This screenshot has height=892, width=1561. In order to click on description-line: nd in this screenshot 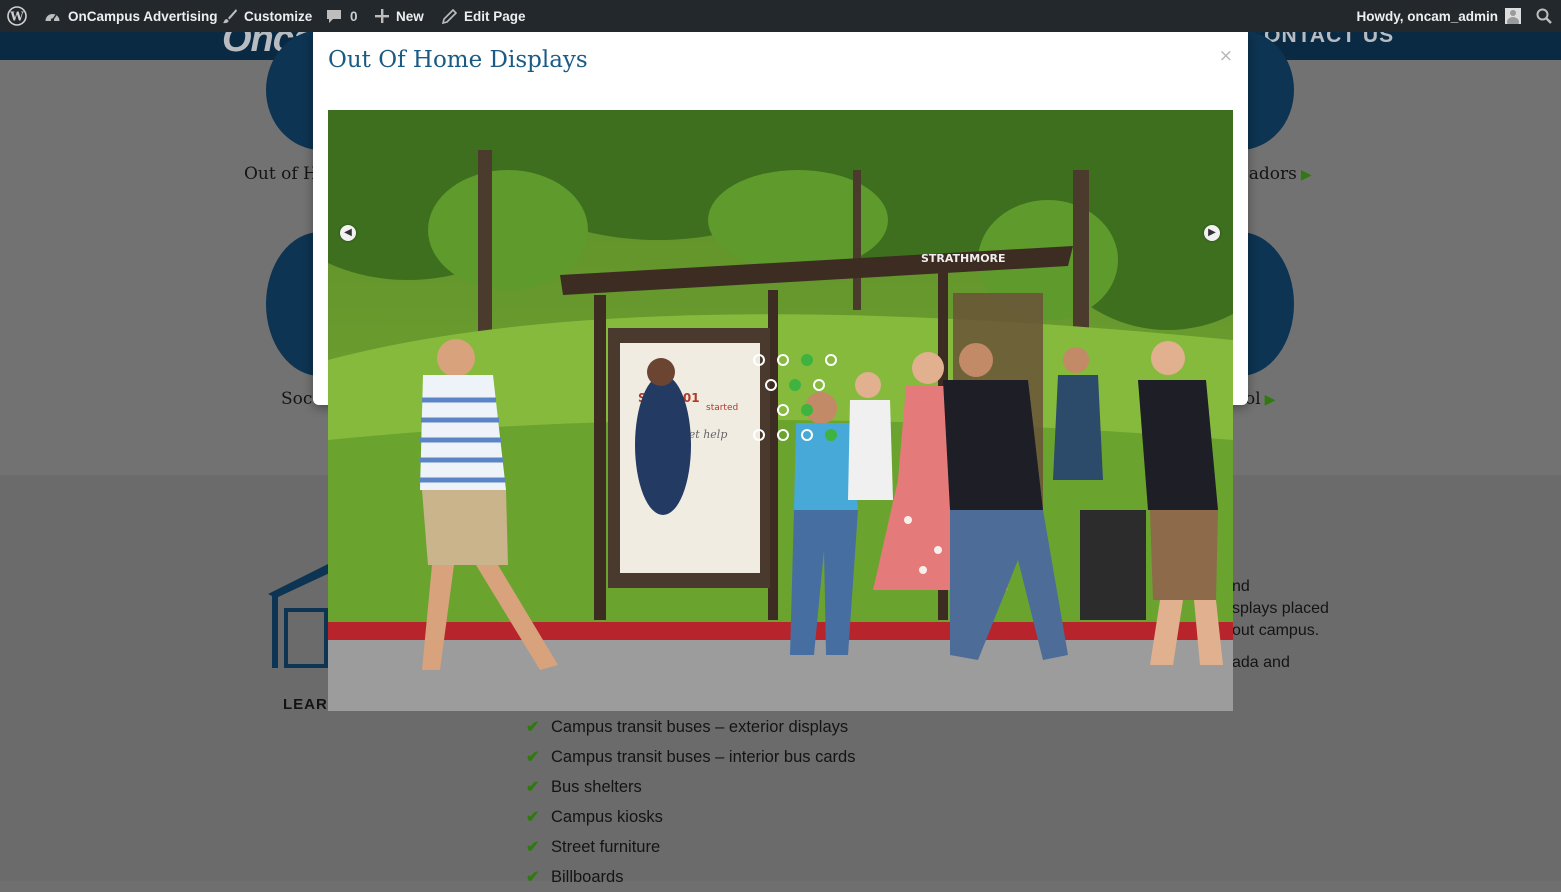, I will do `click(1241, 586)`.